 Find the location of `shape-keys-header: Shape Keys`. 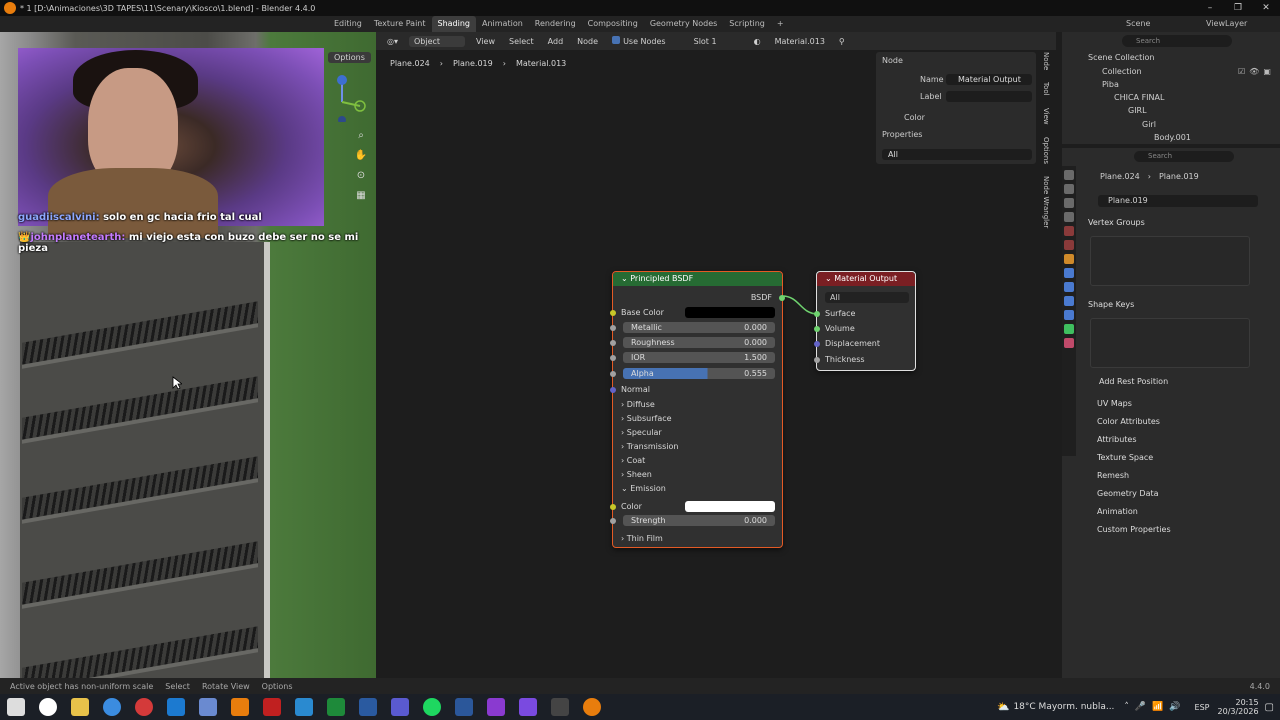

shape-keys-header: Shape Keys is located at coordinates (1111, 304).